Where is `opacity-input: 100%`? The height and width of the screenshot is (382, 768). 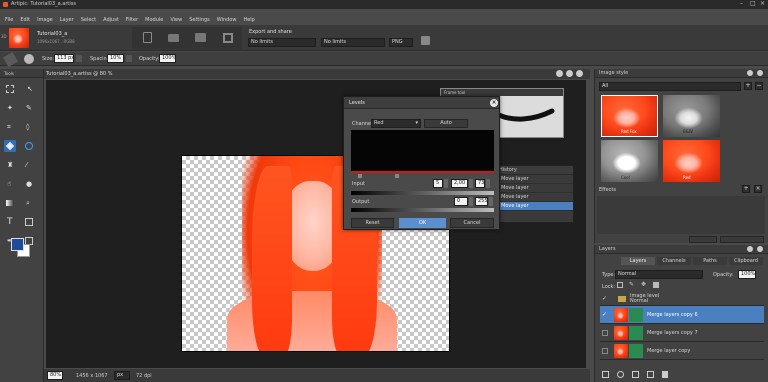 opacity-input: 100% is located at coordinates (167, 58).